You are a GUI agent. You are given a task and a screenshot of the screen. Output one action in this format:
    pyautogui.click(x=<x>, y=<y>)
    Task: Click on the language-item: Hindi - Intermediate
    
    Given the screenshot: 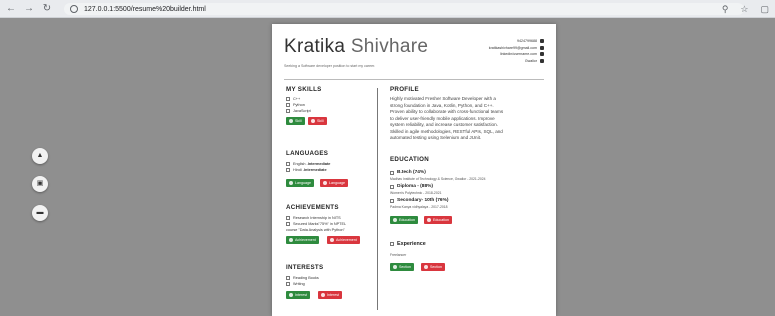 What is the action you would take?
    pyautogui.click(x=306, y=170)
    